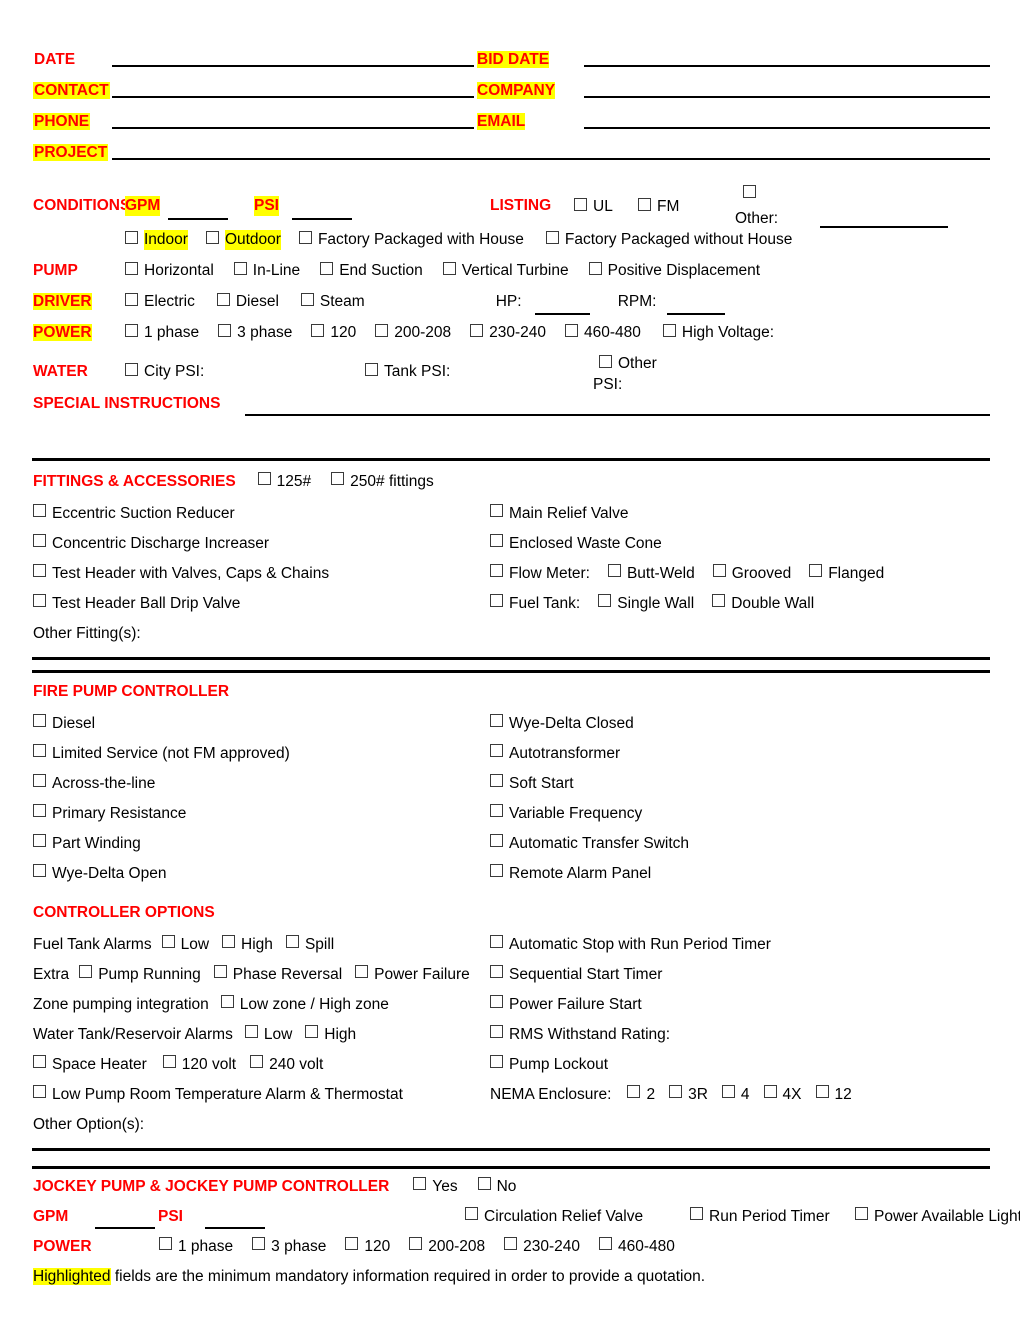 The image size is (1020, 1320). I want to click on checkbox-driver-electric, so click(131, 299).